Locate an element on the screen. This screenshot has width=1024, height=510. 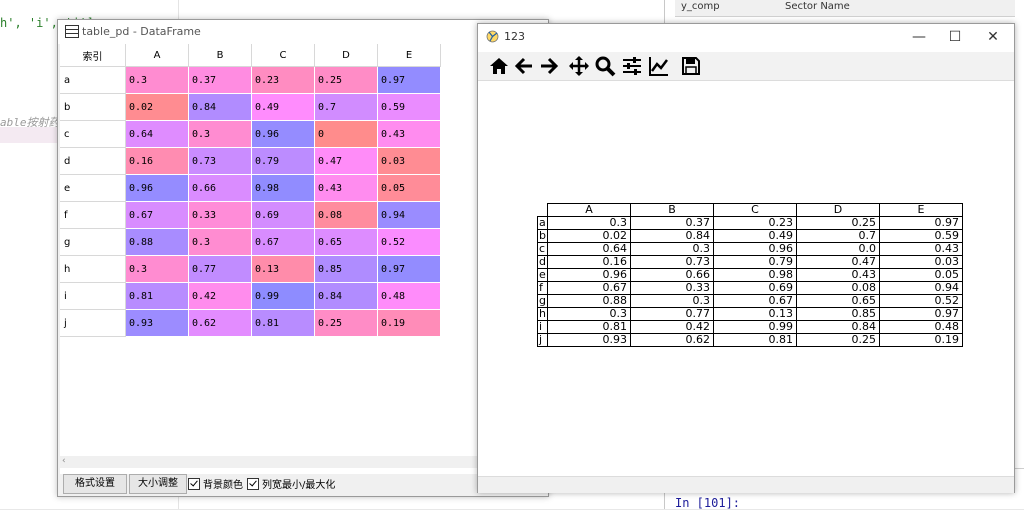
figure-window-titlebar: 123 — ☐ ✕ is located at coordinates (746, 37).